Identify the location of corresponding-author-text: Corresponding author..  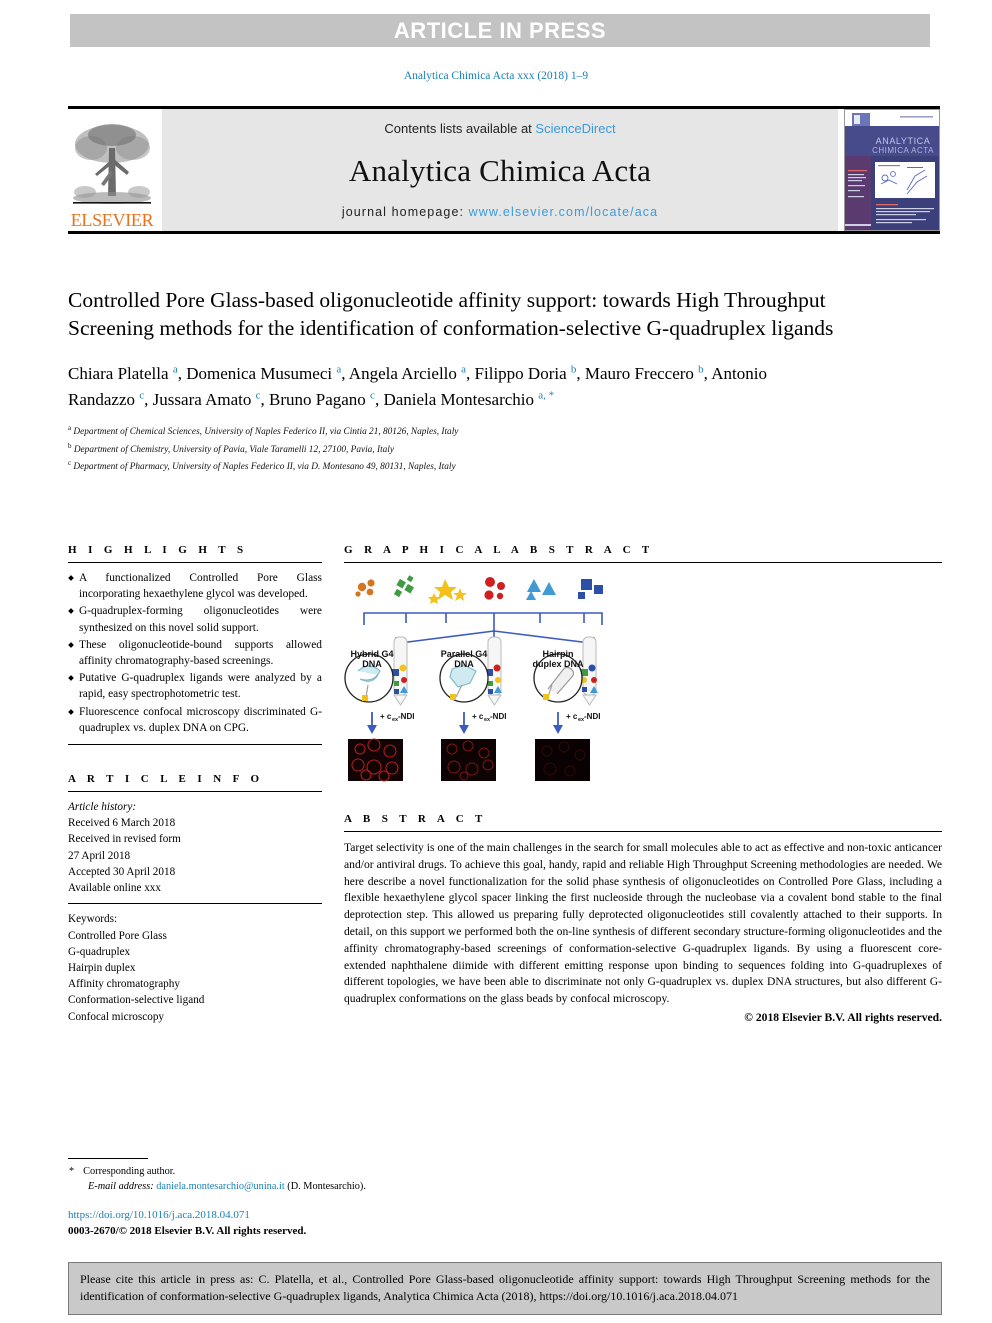
(129, 1171).